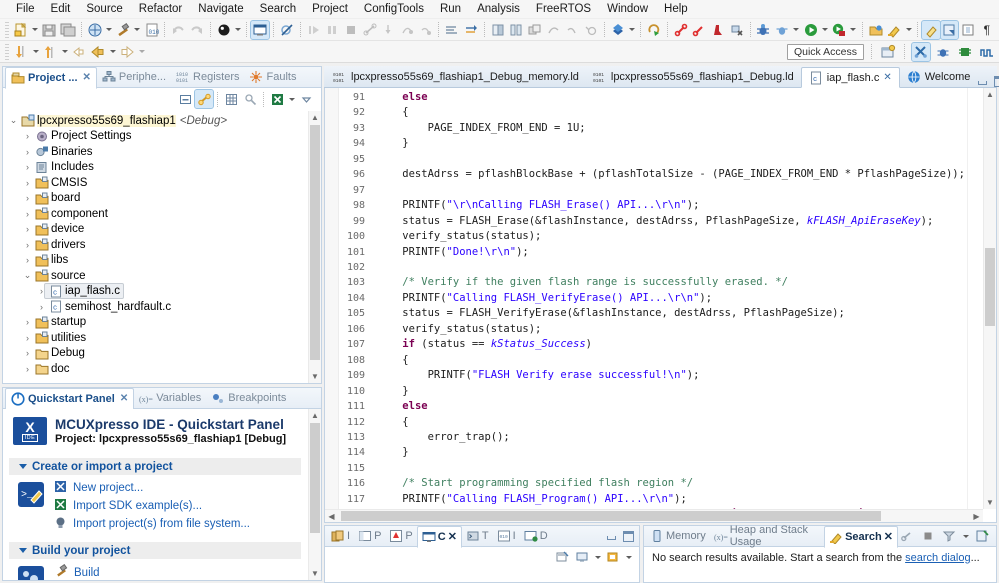 The height and width of the screenshot is (583, 999). What do you see at coordinates (248, 398) in the screenshot?
I see `tab-breakpoints: Breakpoints` at bounding box center [248, 398].